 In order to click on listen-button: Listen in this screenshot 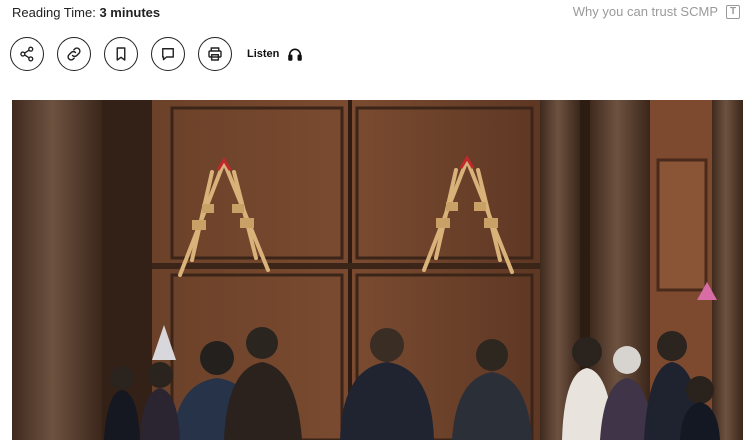, I will do `click(275, 54)`.